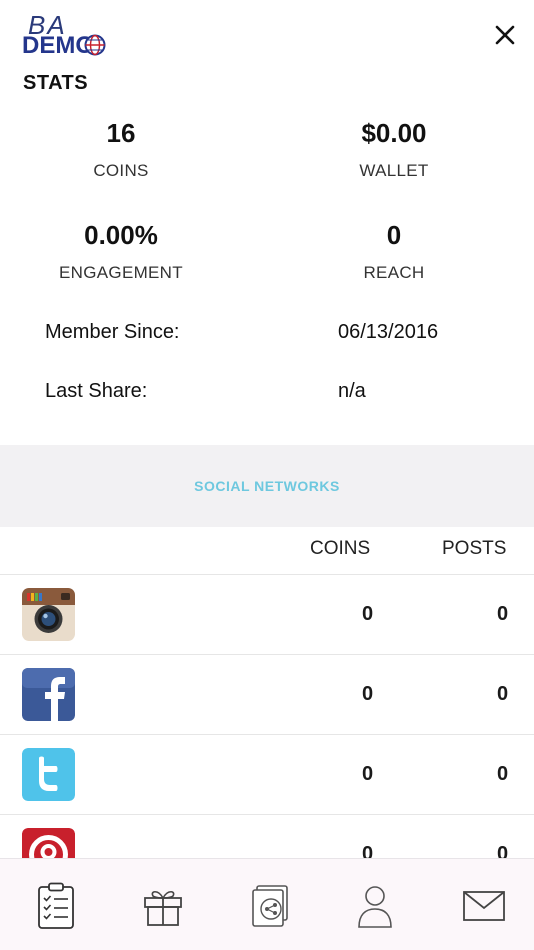 The width and height of the screenshot is (534, 950). Describe the element at coordinates (503, 614) in the screenshot. I see `instagram-posts: 0` at that location.